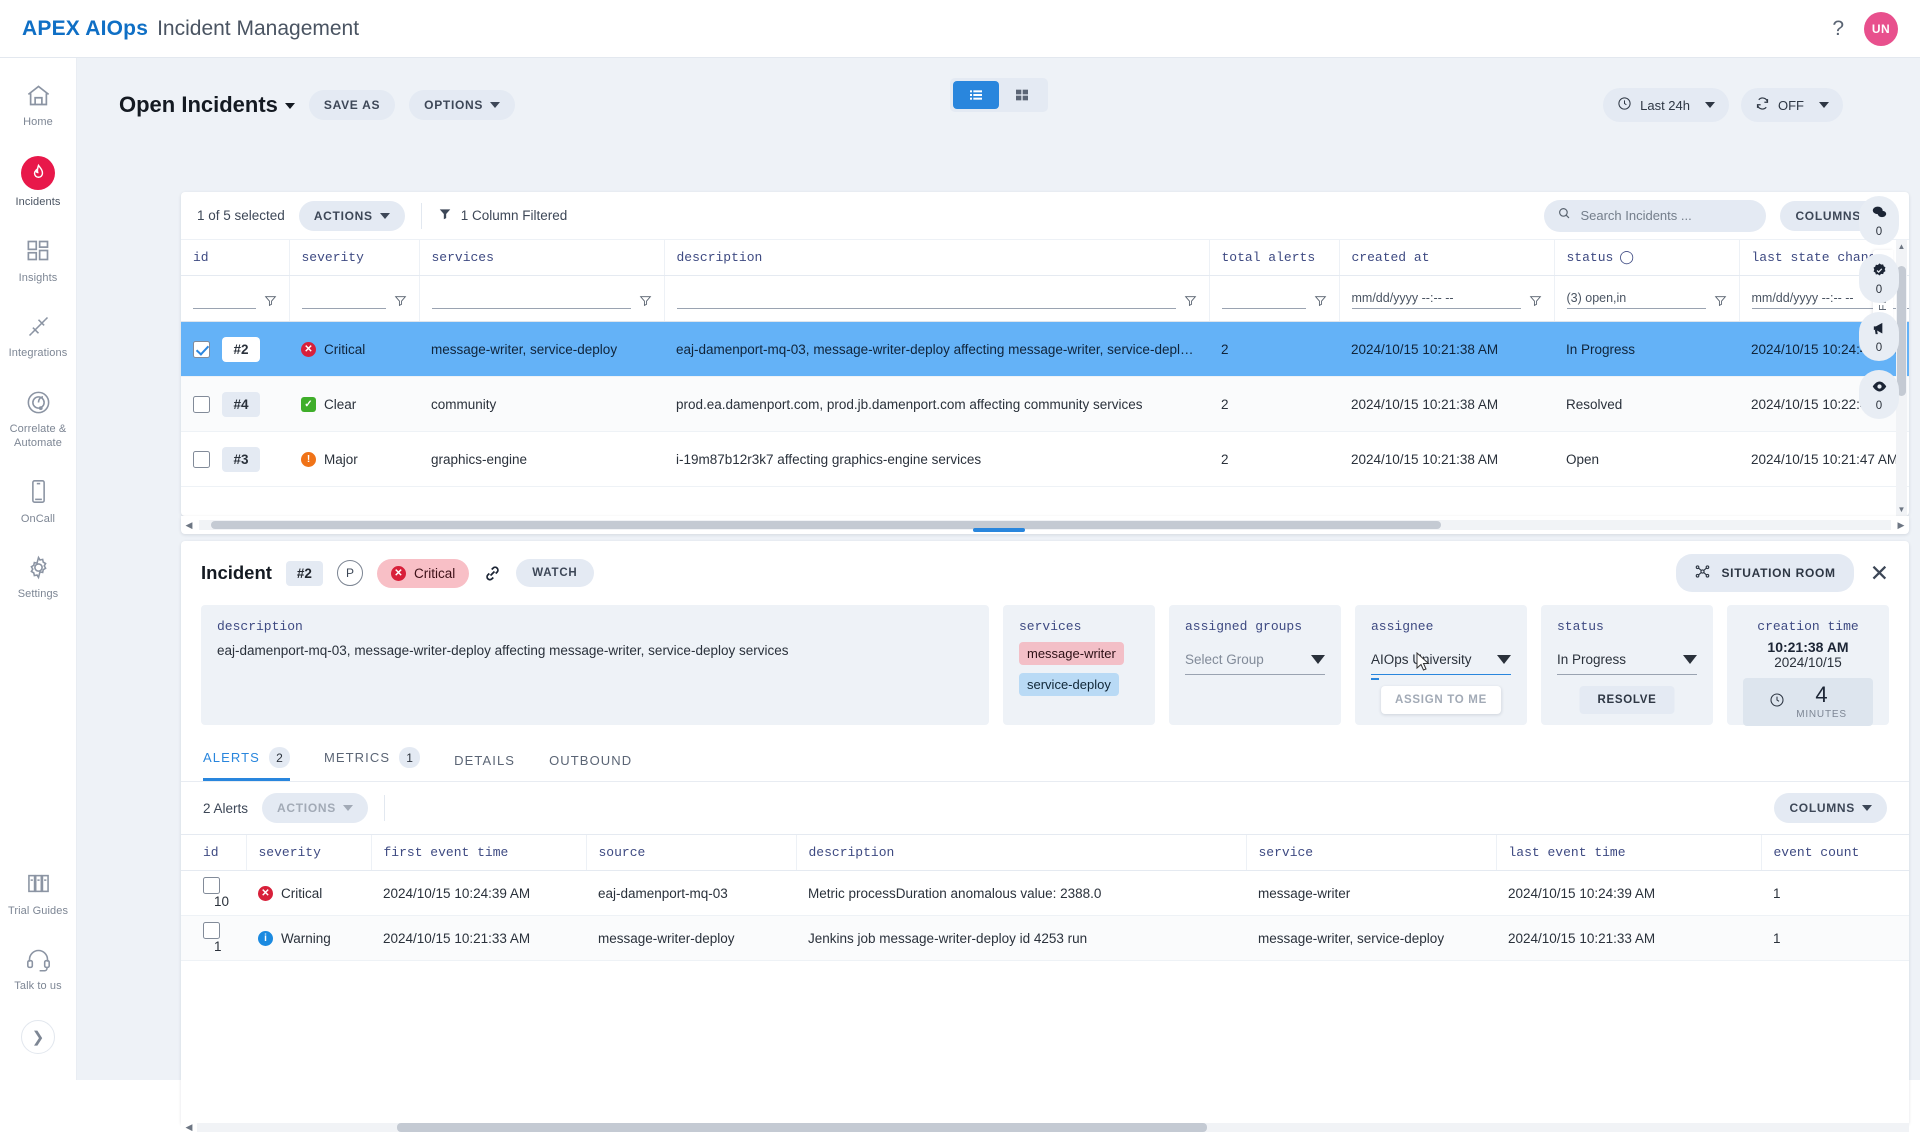  What do you see at coordinates (1045, 764) in the screenshot?
I see `detail-tabs: ALERTS 2 METRICS 1 DETAILS OUTBOUND` at bounding box center [1045, 764].